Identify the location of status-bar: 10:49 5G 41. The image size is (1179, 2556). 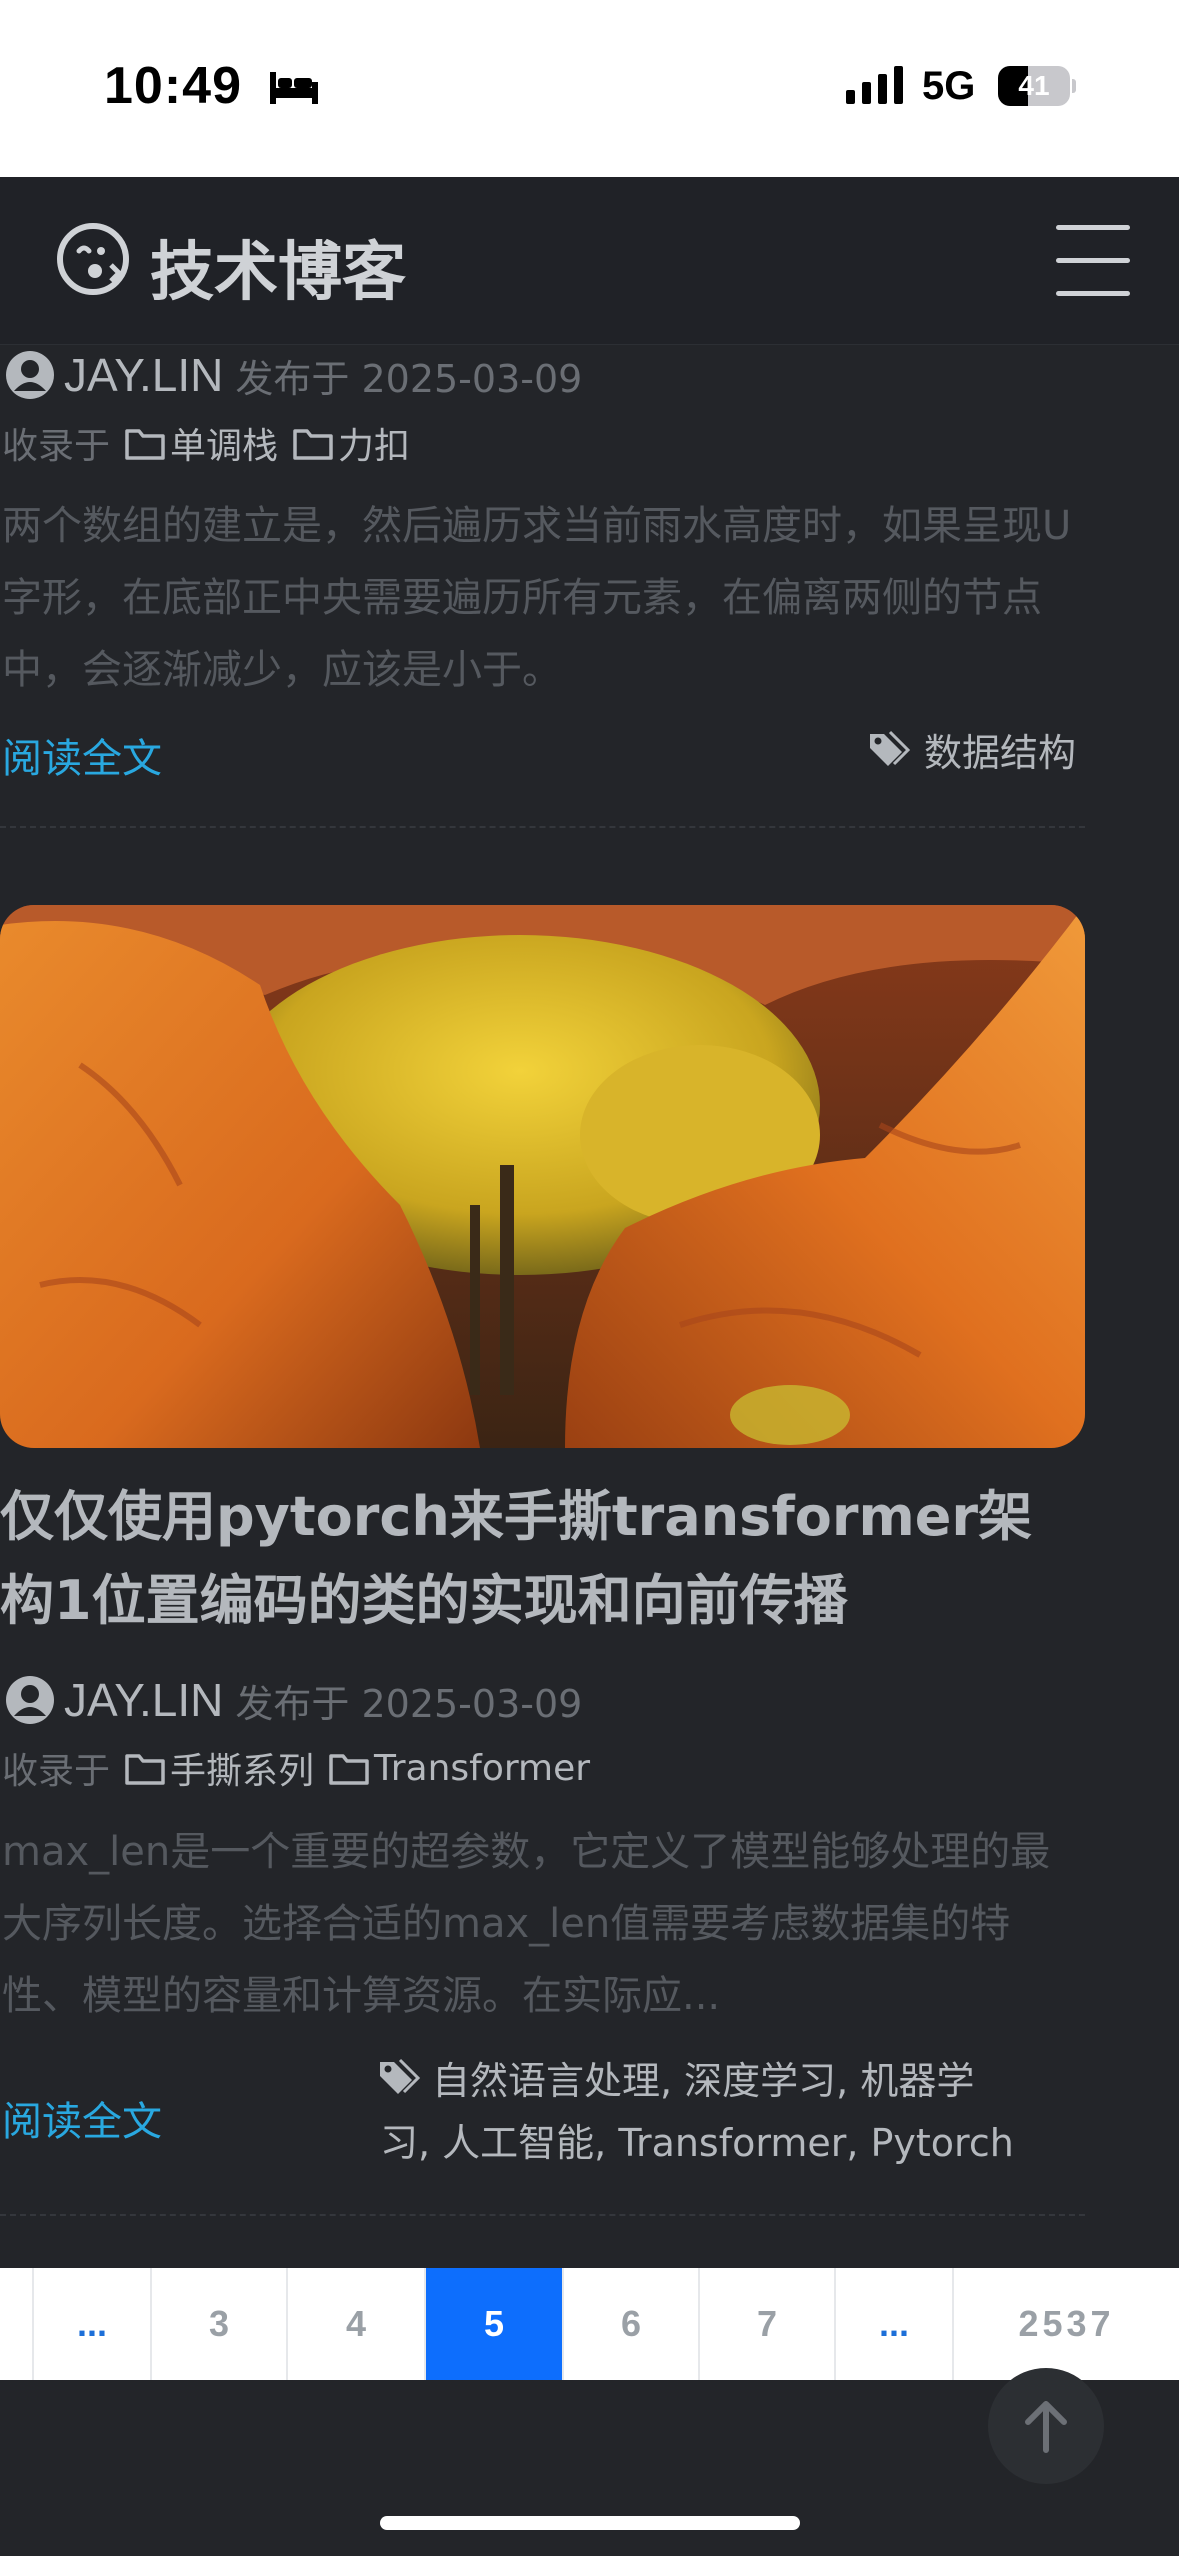
(589, 88).